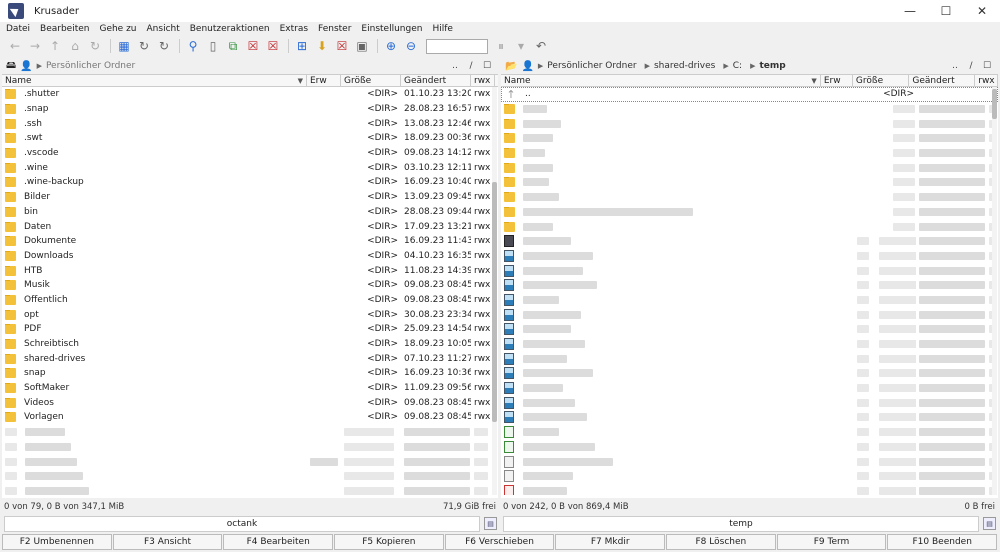 The width and height of the screenshot is (1000, 552). Describe the element at coordinates (124, 46) in the screenshot. I see `view-grid-icon: ▦` at that location.